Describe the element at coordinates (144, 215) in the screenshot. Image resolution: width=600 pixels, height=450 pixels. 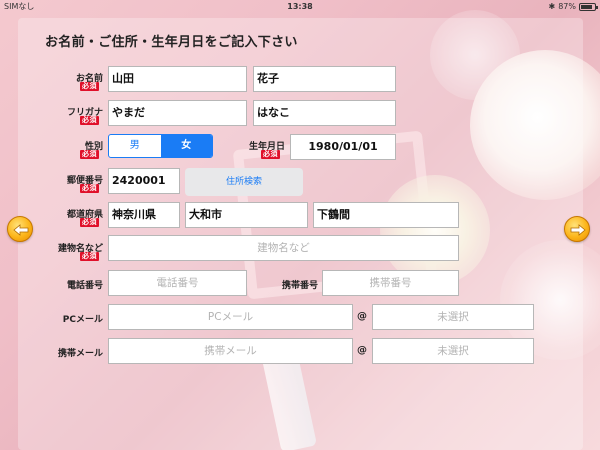
I see `prefecture-field: 神奈川県` at that location.